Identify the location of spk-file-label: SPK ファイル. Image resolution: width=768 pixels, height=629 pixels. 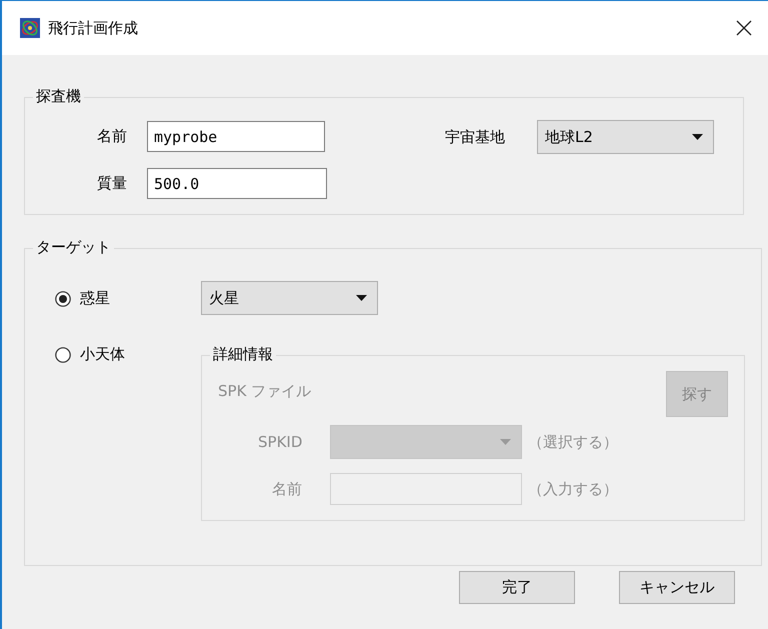
(265, 391).